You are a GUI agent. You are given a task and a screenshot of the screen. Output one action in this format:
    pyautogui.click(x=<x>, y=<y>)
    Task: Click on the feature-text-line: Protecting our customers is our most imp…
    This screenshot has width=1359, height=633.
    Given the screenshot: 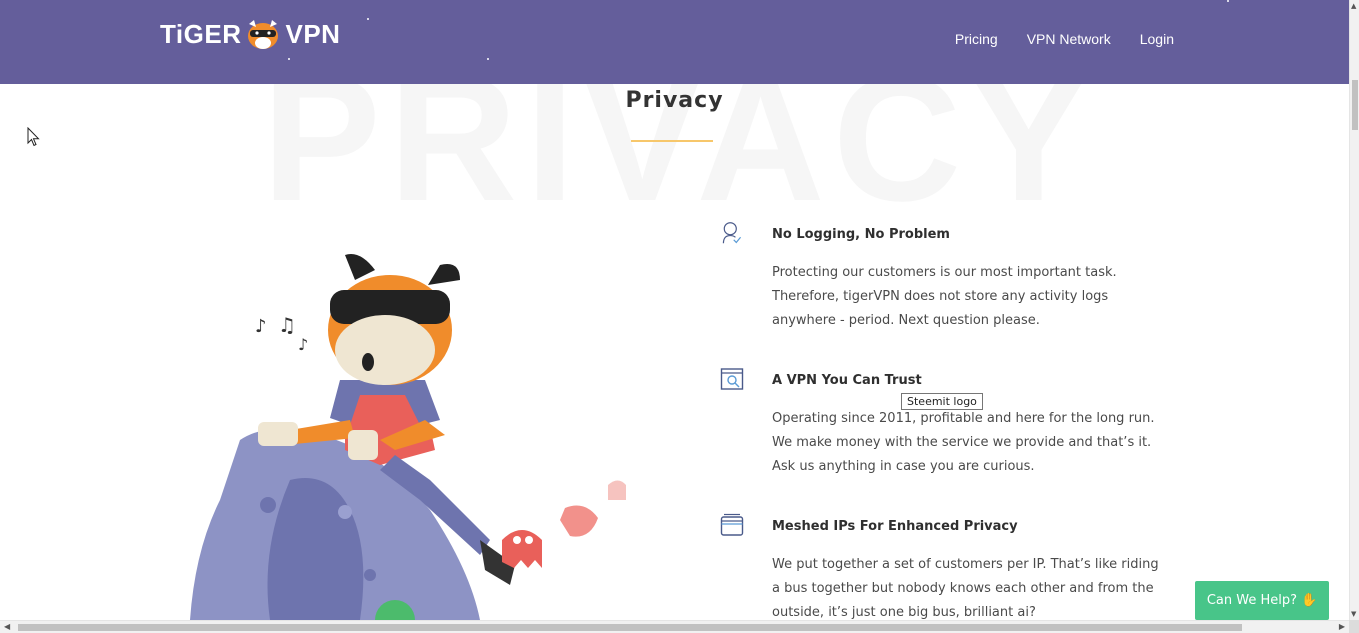 What is the action you would take?
    pyautogui.click(x=944, y=272)
    